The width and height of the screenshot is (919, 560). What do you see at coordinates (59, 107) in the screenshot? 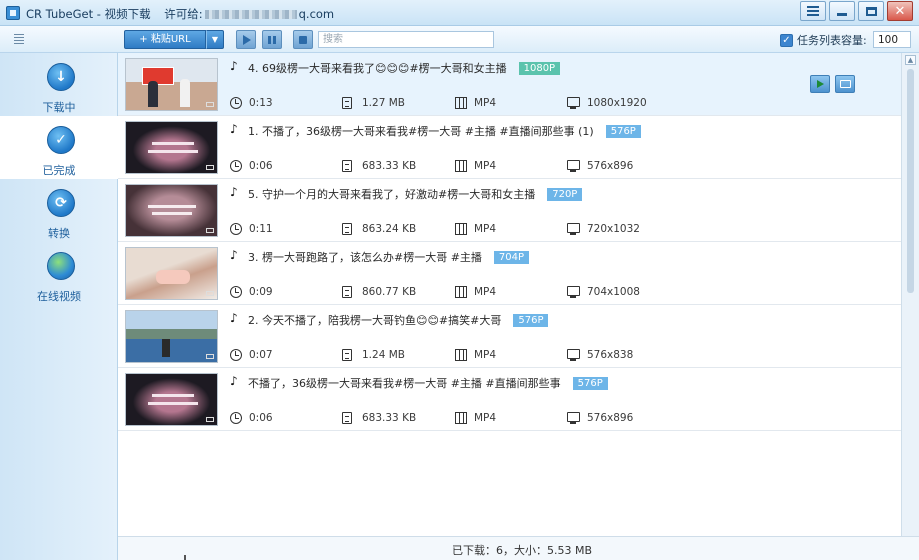
I see `sidebar-item-label: 下载中` at bounding box center [59, 107].